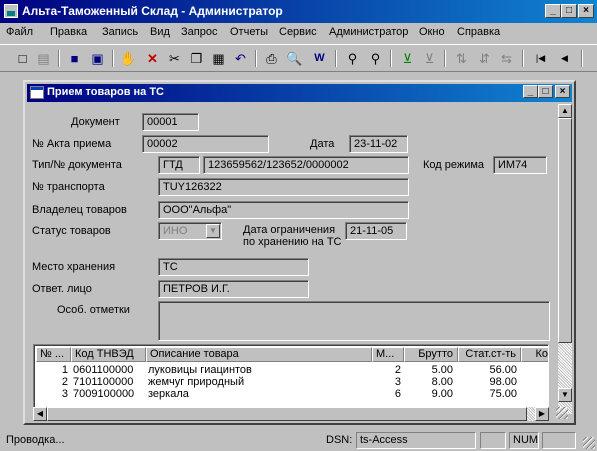 Image resolution: width=597 pixels, height=451 pixels. Describe the element at coordinates (249, 32) in the screenshot. I see `menu-reports: Отчеты` at that location.